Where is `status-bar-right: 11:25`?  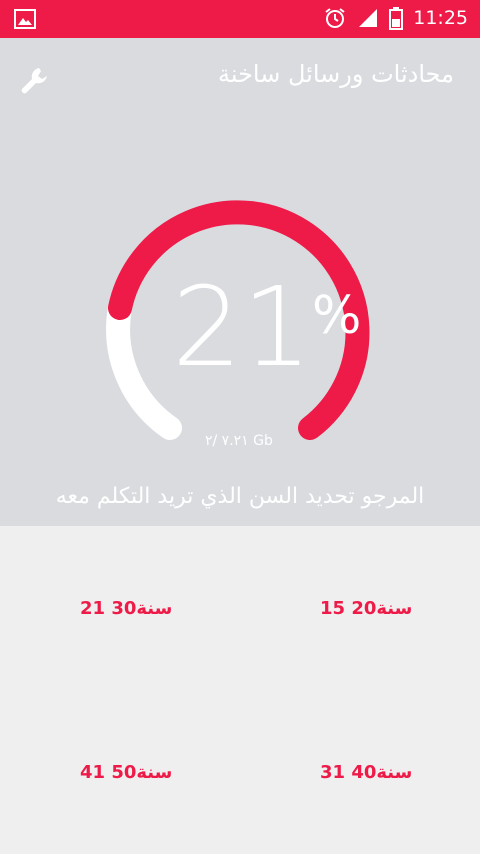
status-bar-right: 11:25 is located at coordinates (395, 18).